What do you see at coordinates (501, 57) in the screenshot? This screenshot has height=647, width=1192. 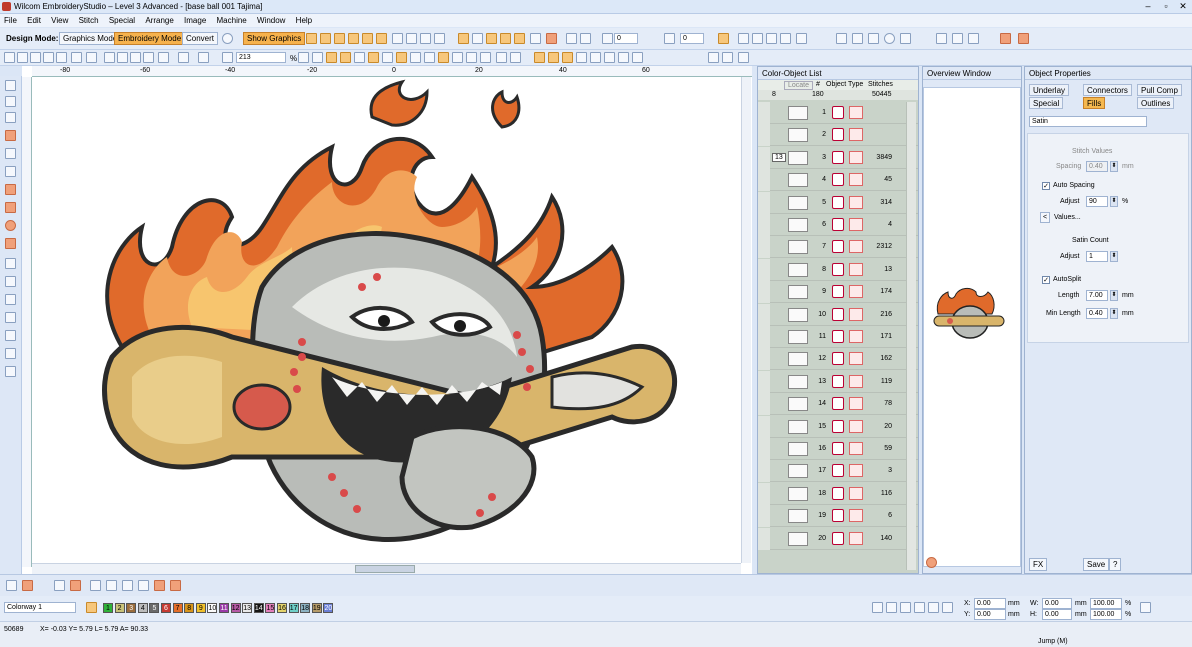 I see `display-13-icon` at bounding box center [501, 57].